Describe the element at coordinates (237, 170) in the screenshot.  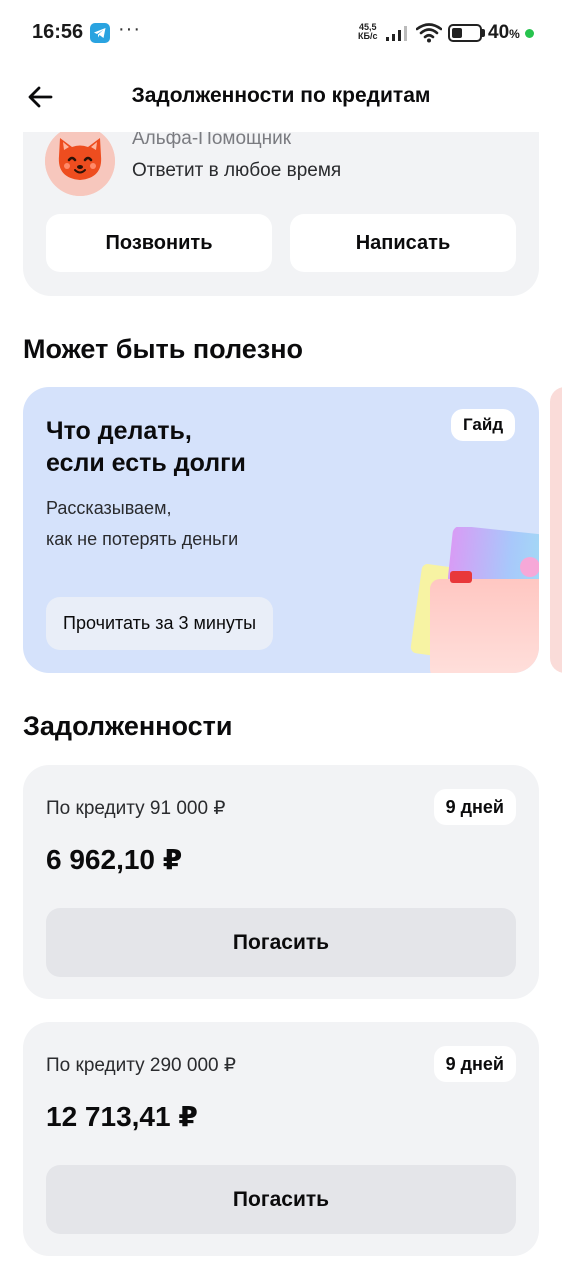
I see `assistant-subtitle: Ответит в любое время` at that location.